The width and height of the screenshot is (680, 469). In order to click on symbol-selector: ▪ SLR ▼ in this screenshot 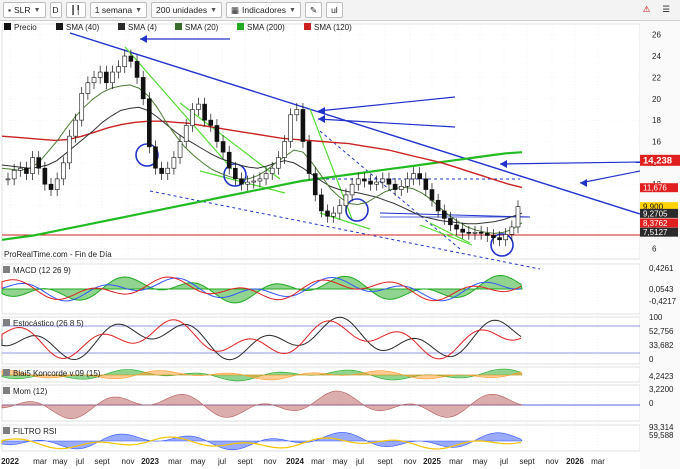, I will do `click(24, 10)`.